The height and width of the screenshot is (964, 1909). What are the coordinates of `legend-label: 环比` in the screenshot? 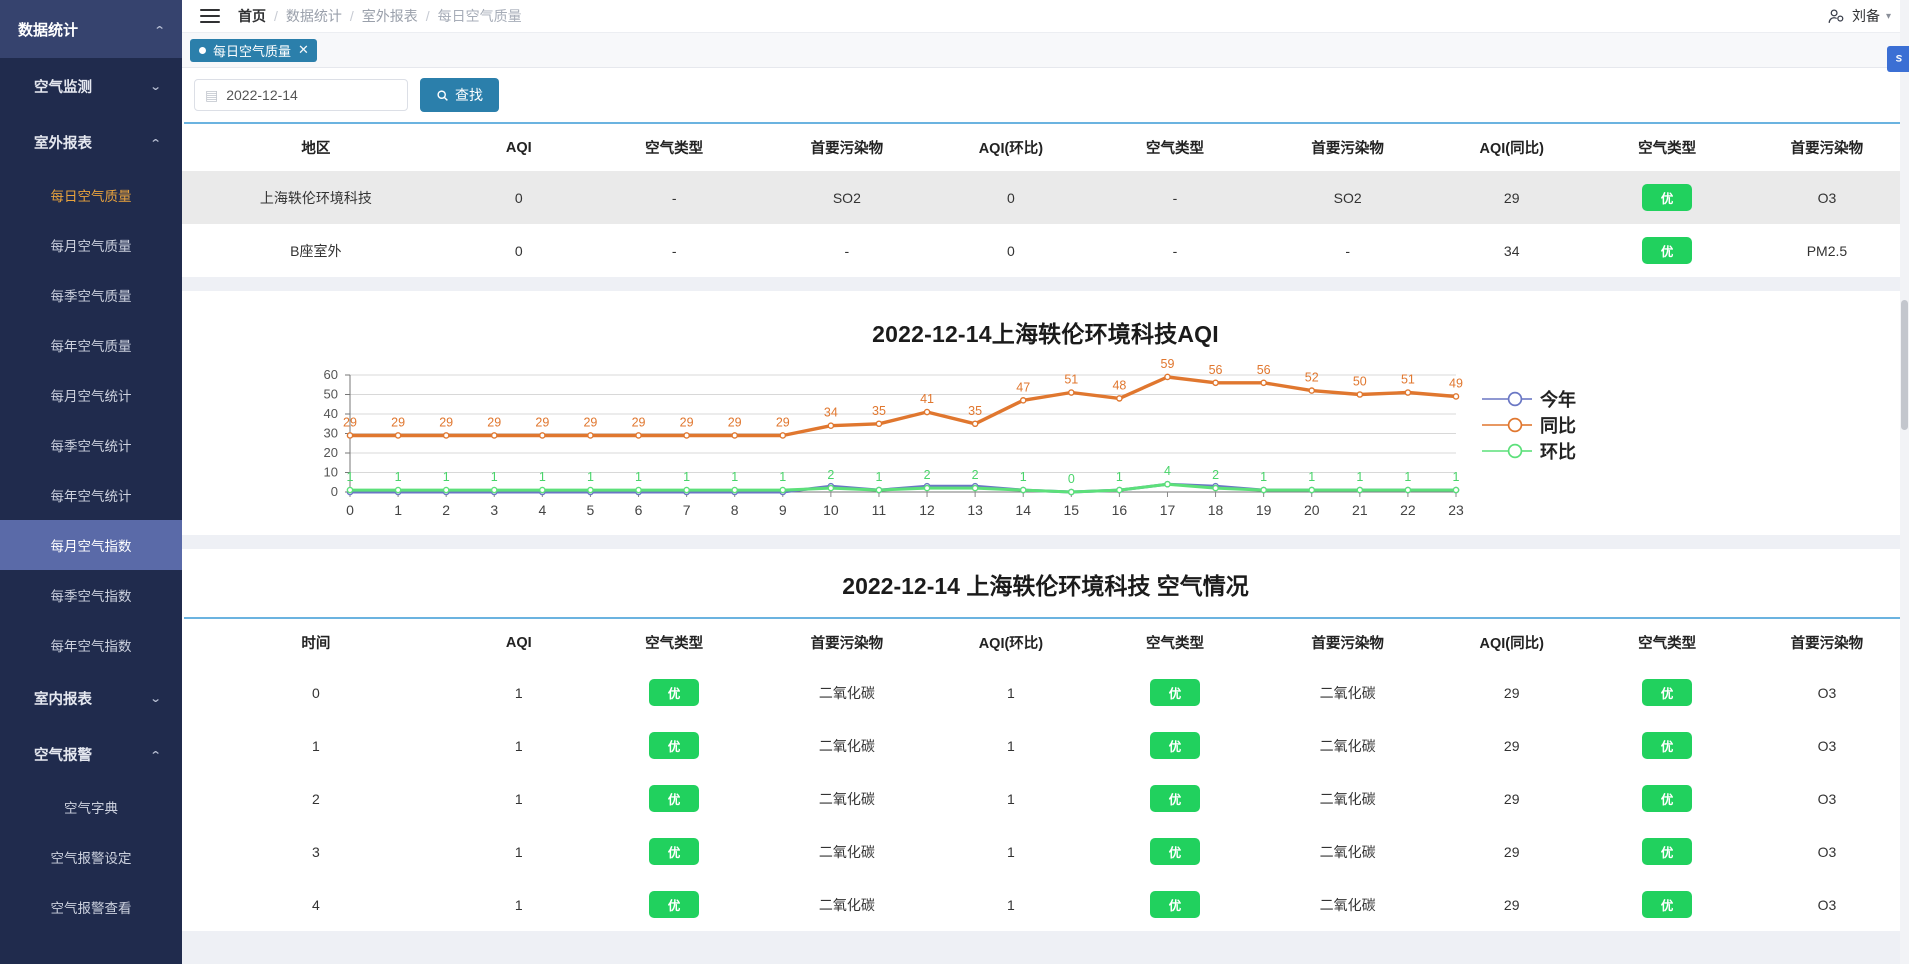 It's located at (1558, 452).